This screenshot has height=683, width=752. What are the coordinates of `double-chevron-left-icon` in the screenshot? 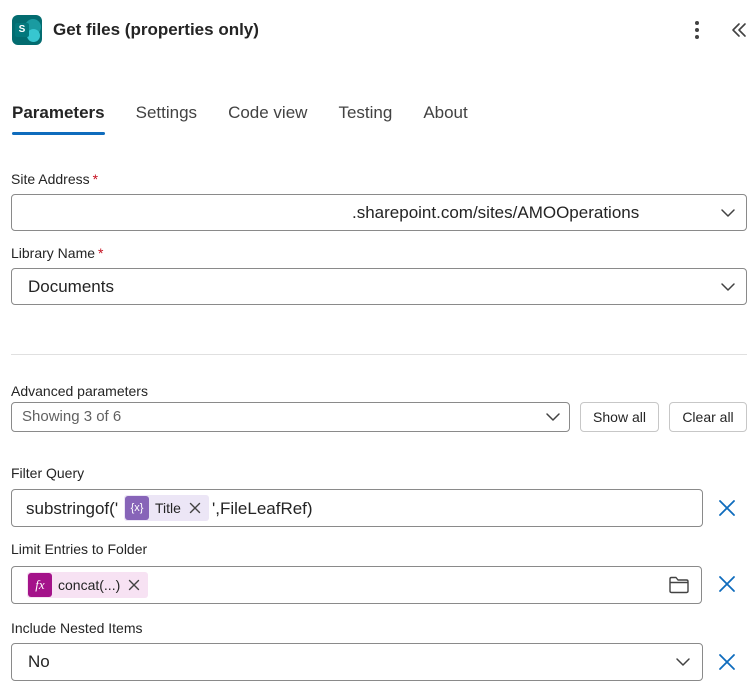 It's located at (739, 30).